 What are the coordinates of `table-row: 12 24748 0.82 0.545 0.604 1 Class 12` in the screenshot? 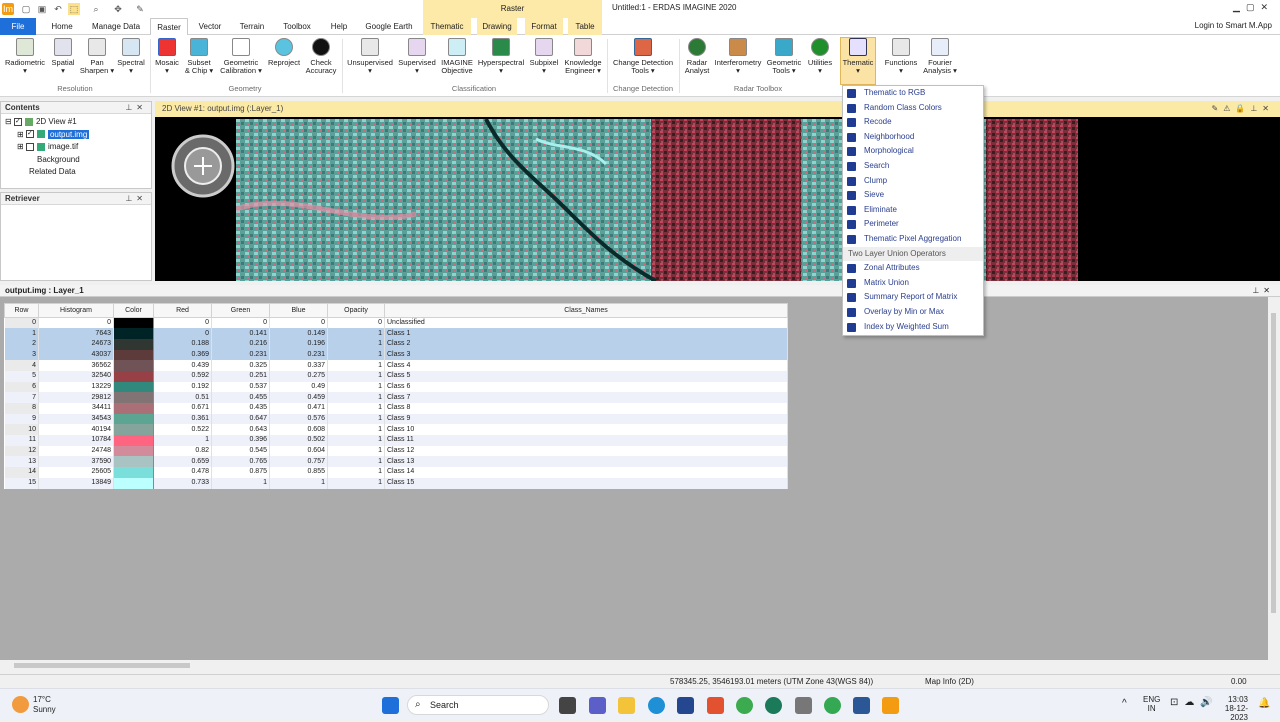 It's located at (396, 451).